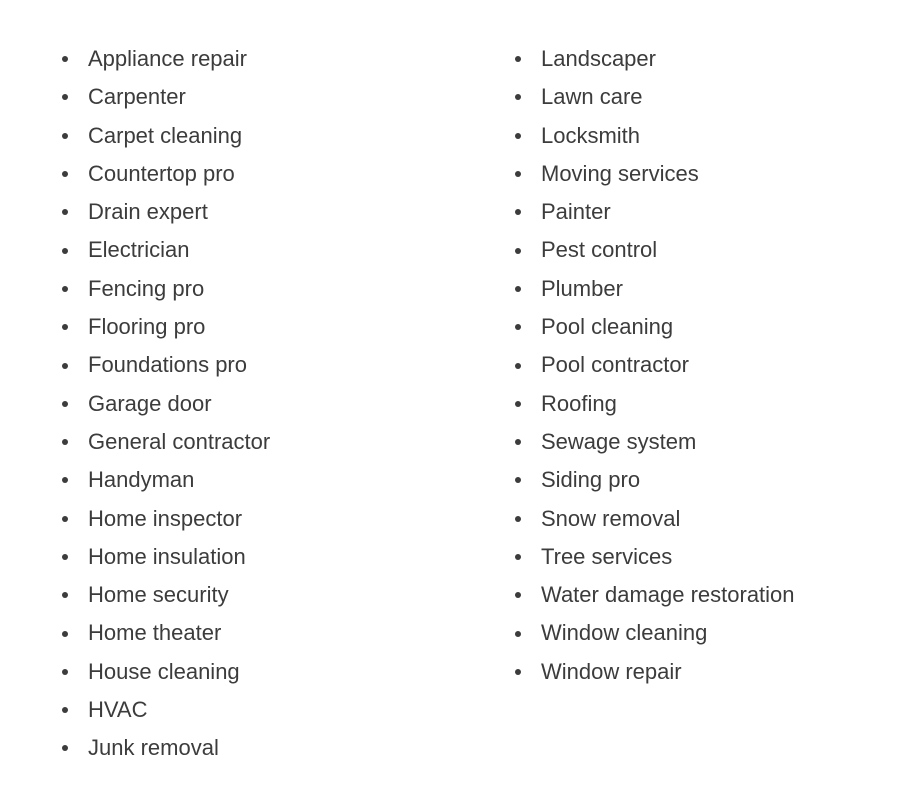 Image resolution: width=900 pixels, height=798 pixels. I want to click on list-item: Pool cleaning, so click(655, 327).